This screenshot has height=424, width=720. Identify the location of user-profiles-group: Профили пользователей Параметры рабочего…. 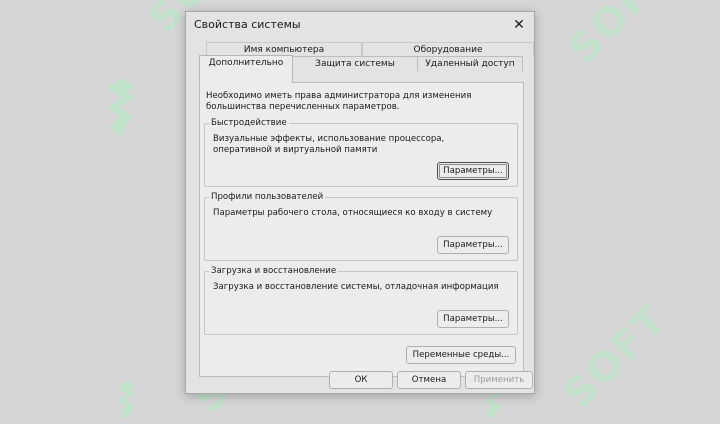
(361, 226).